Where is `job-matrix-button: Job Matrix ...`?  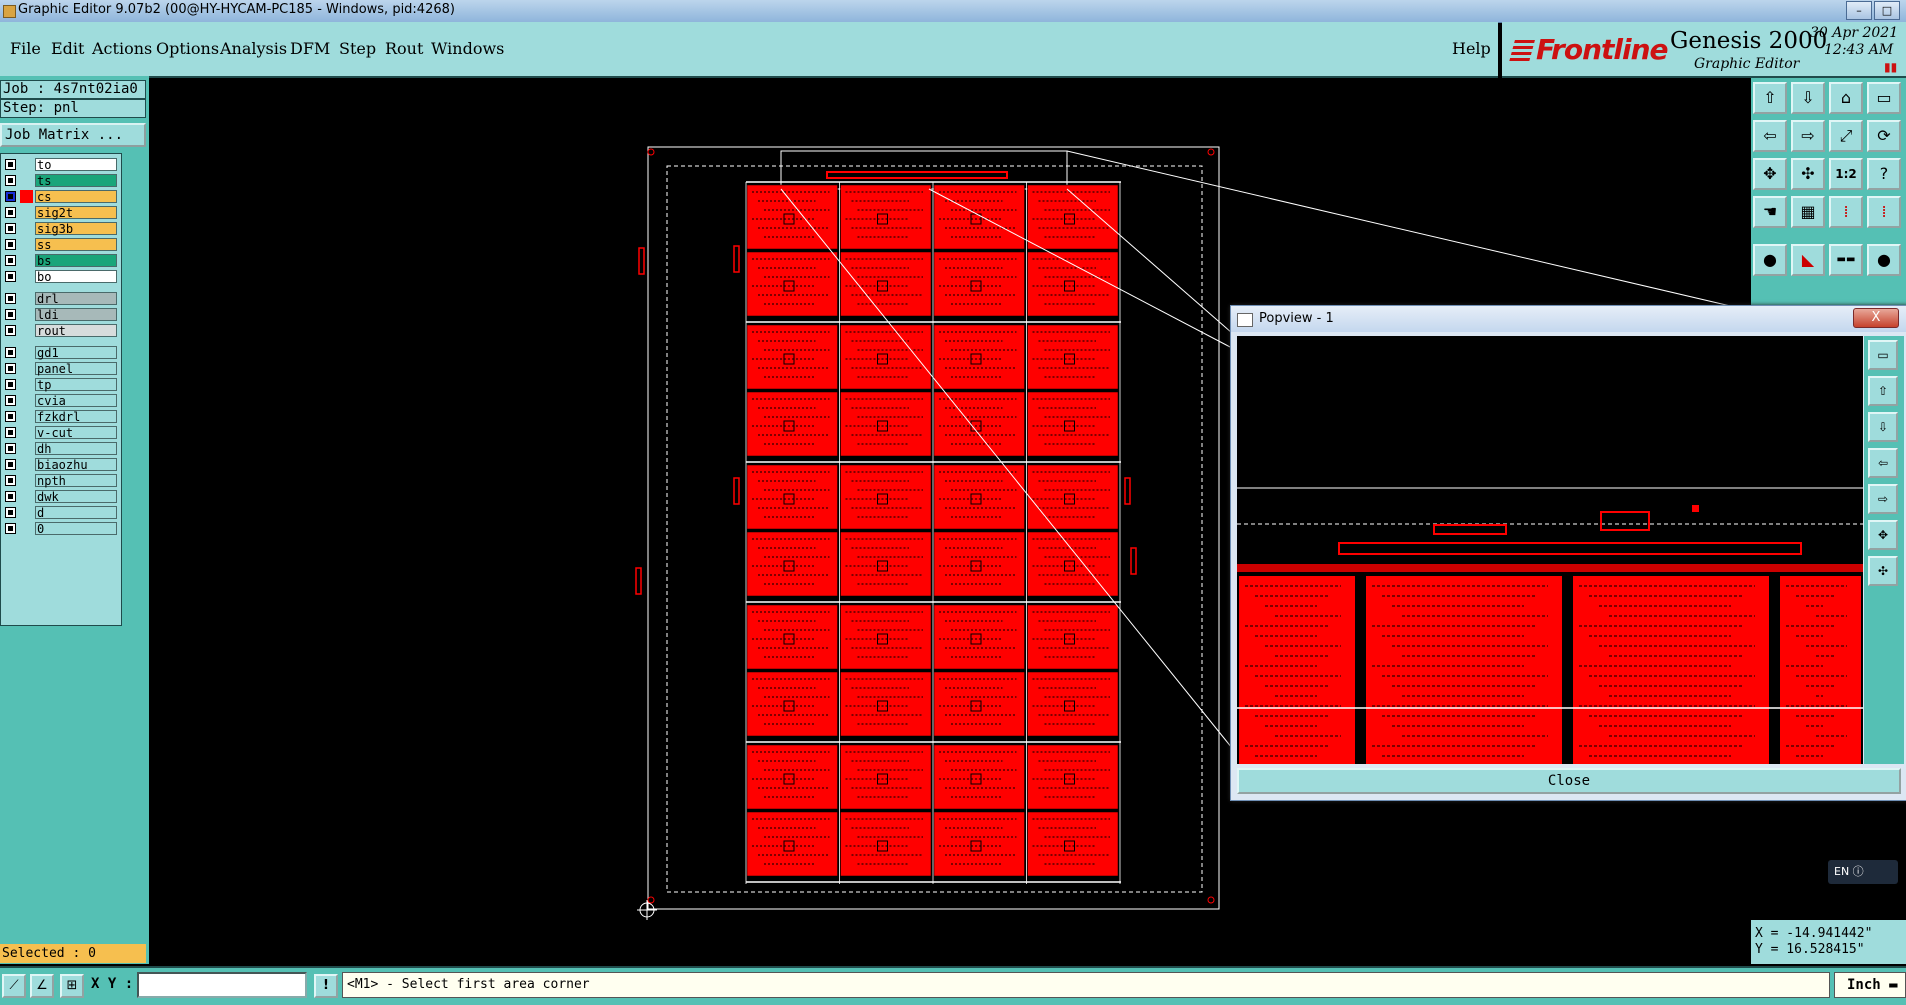 job-matrix-button: Job Matrix ... is located at coordinates (73, 135).